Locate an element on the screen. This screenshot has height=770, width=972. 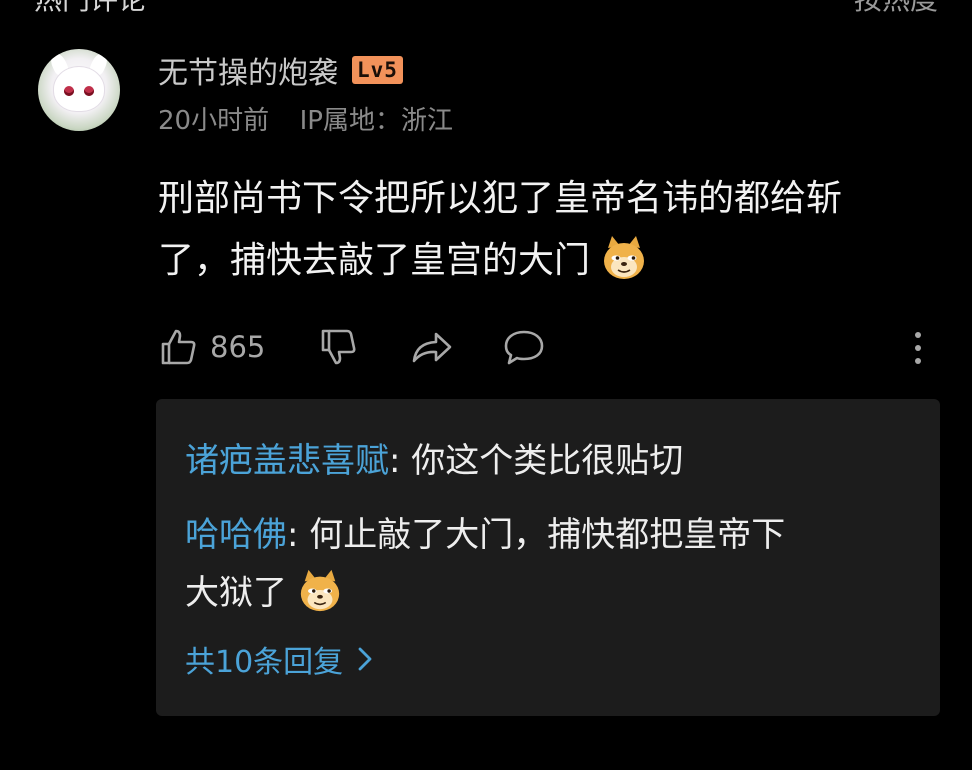
dislike-button is located at coordinates (338, 347).